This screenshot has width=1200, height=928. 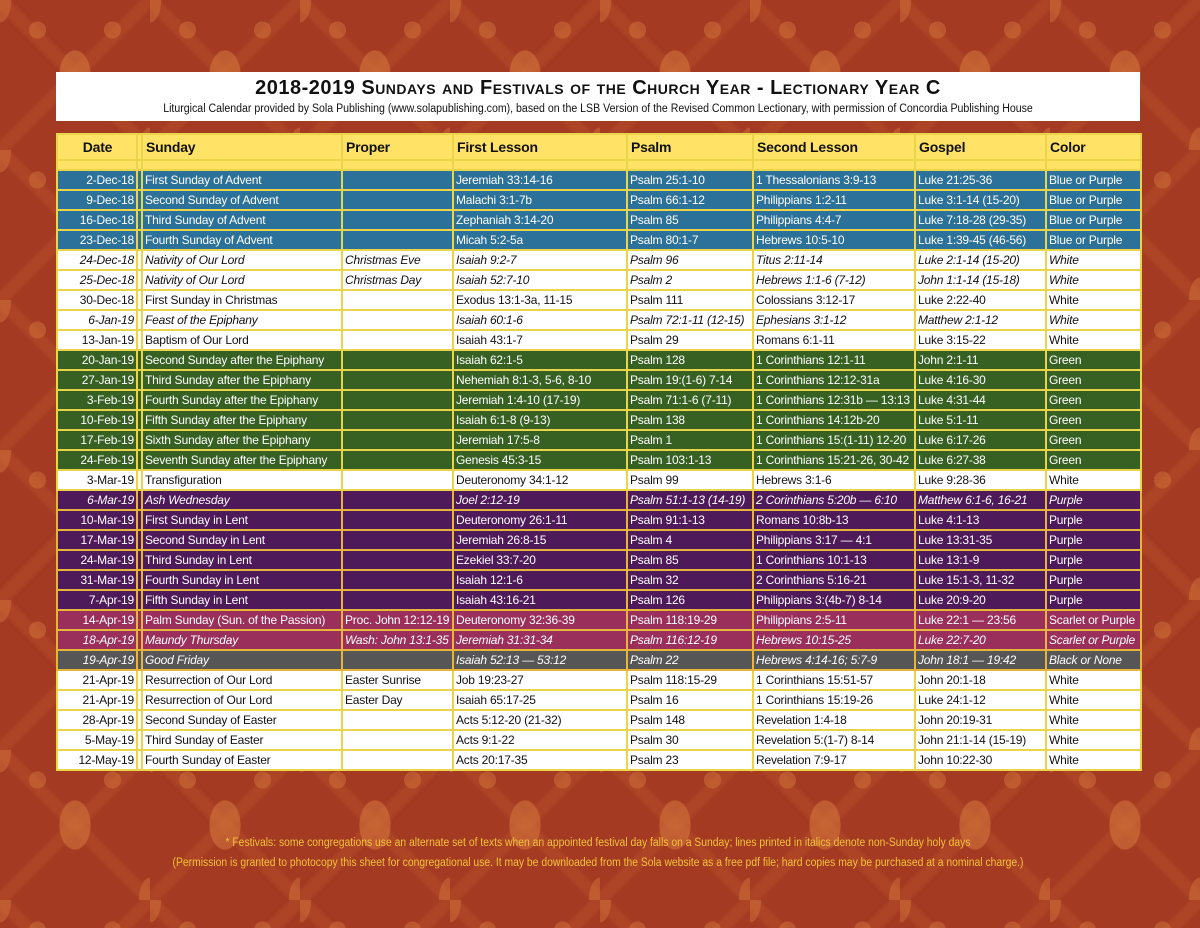 What do you see at coordinates (540, 740) in the screenshot?
I see `cell-first-lesson: Acts 9:1-22` at bounding box center [540, 740].